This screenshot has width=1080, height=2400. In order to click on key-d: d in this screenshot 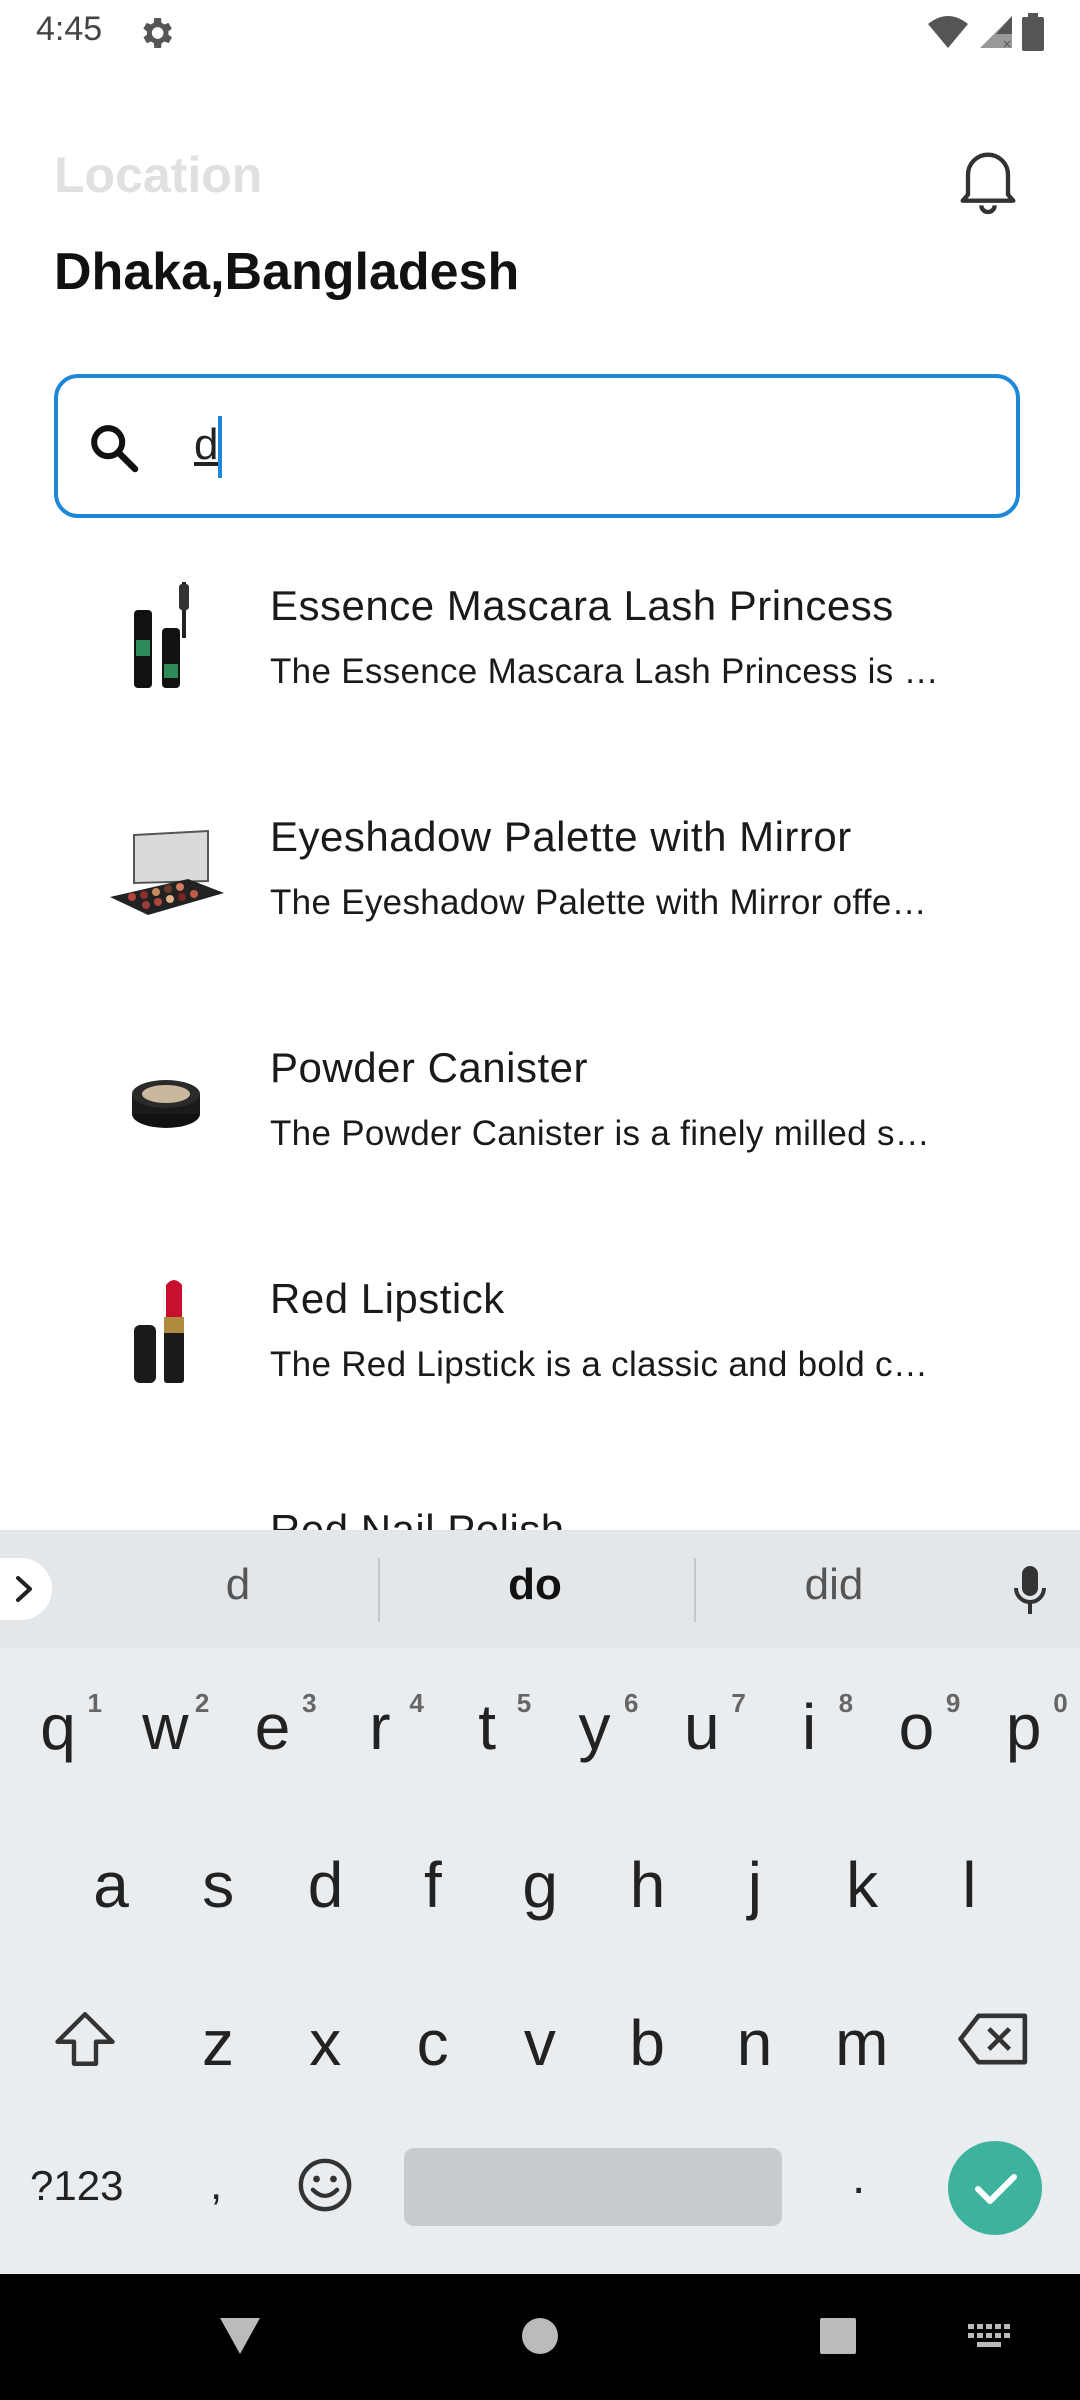, I will do `click(326, 1885)`.